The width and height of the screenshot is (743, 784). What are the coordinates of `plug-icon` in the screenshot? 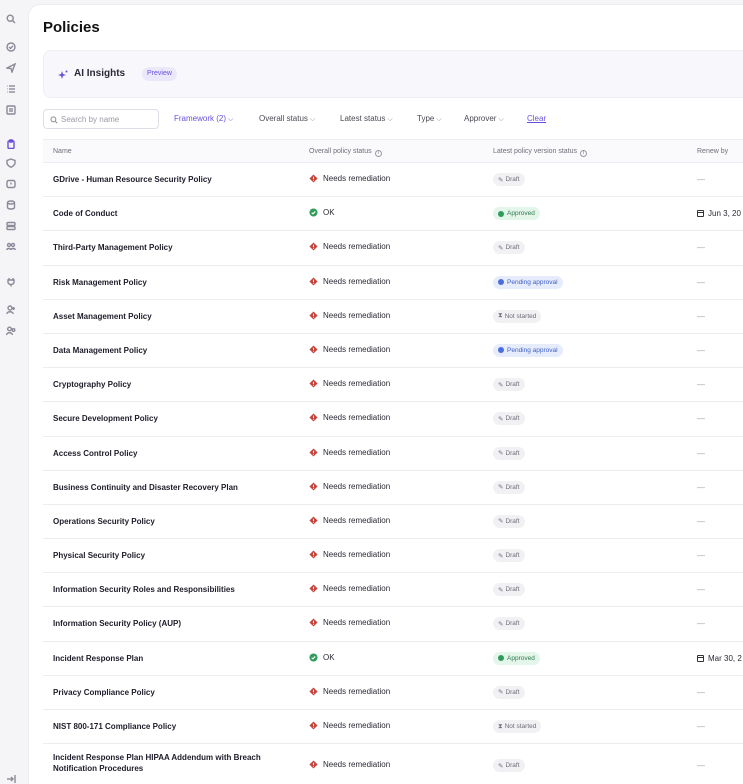 It's located at (11, 282).